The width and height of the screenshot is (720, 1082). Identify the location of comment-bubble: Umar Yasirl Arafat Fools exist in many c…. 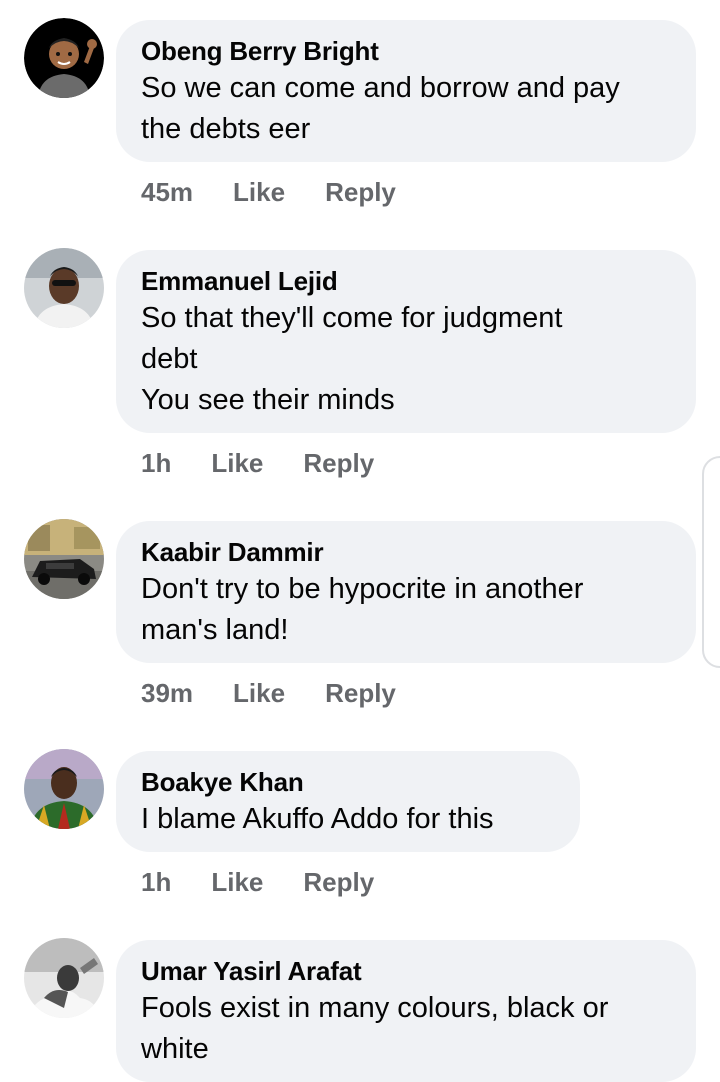
(406, 1011).